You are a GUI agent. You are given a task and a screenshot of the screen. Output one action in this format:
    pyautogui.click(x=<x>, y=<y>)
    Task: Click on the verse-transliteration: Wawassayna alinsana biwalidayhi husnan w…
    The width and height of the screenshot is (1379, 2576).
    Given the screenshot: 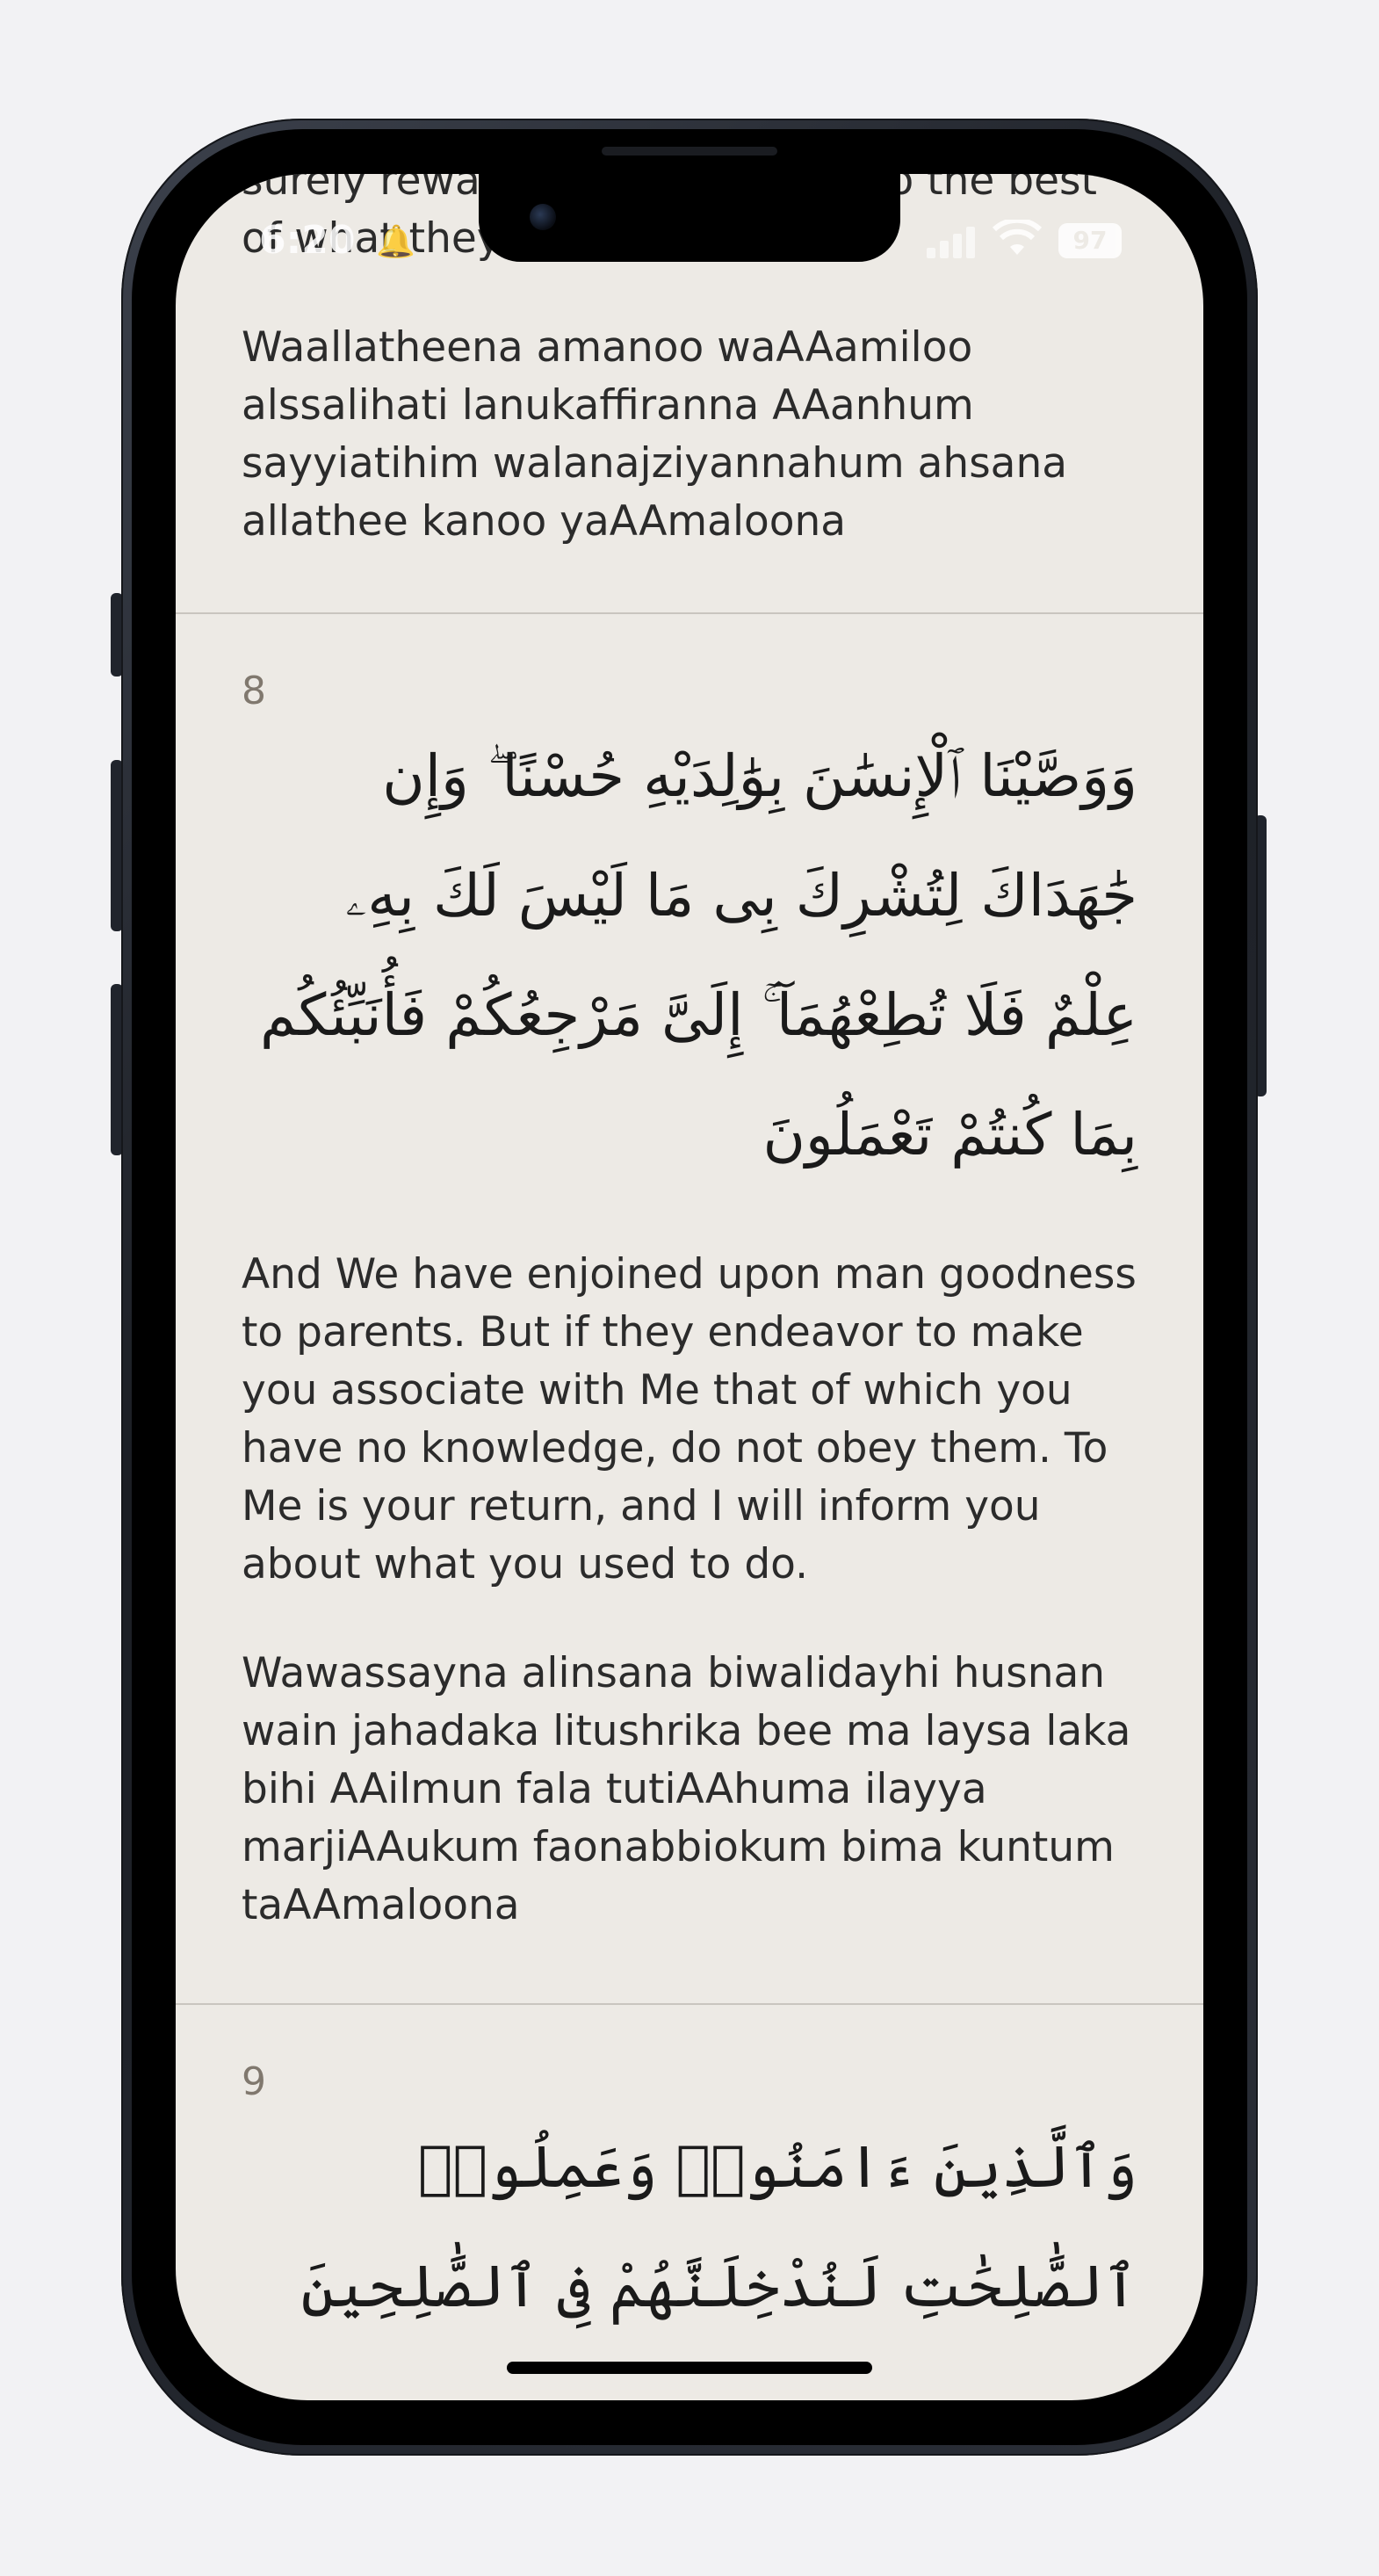 What is the action you would take?
    pyautogui.click(x=687, y=1789)
    